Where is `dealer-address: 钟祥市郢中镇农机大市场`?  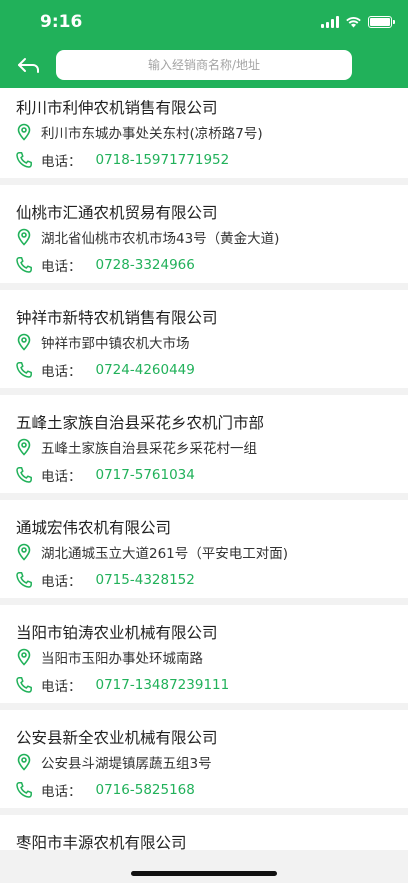 dealer-address: 钟祥市郢中镇农机大市场 is located at coordinates (115, 344).